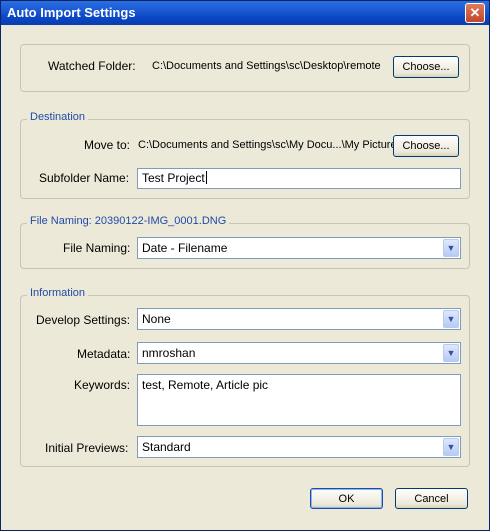 This screenshot has height=531, width=490. Describe the element at coordinates (169, 353) in the screenshot. I see `metadata-value: nmroshan` at that location.